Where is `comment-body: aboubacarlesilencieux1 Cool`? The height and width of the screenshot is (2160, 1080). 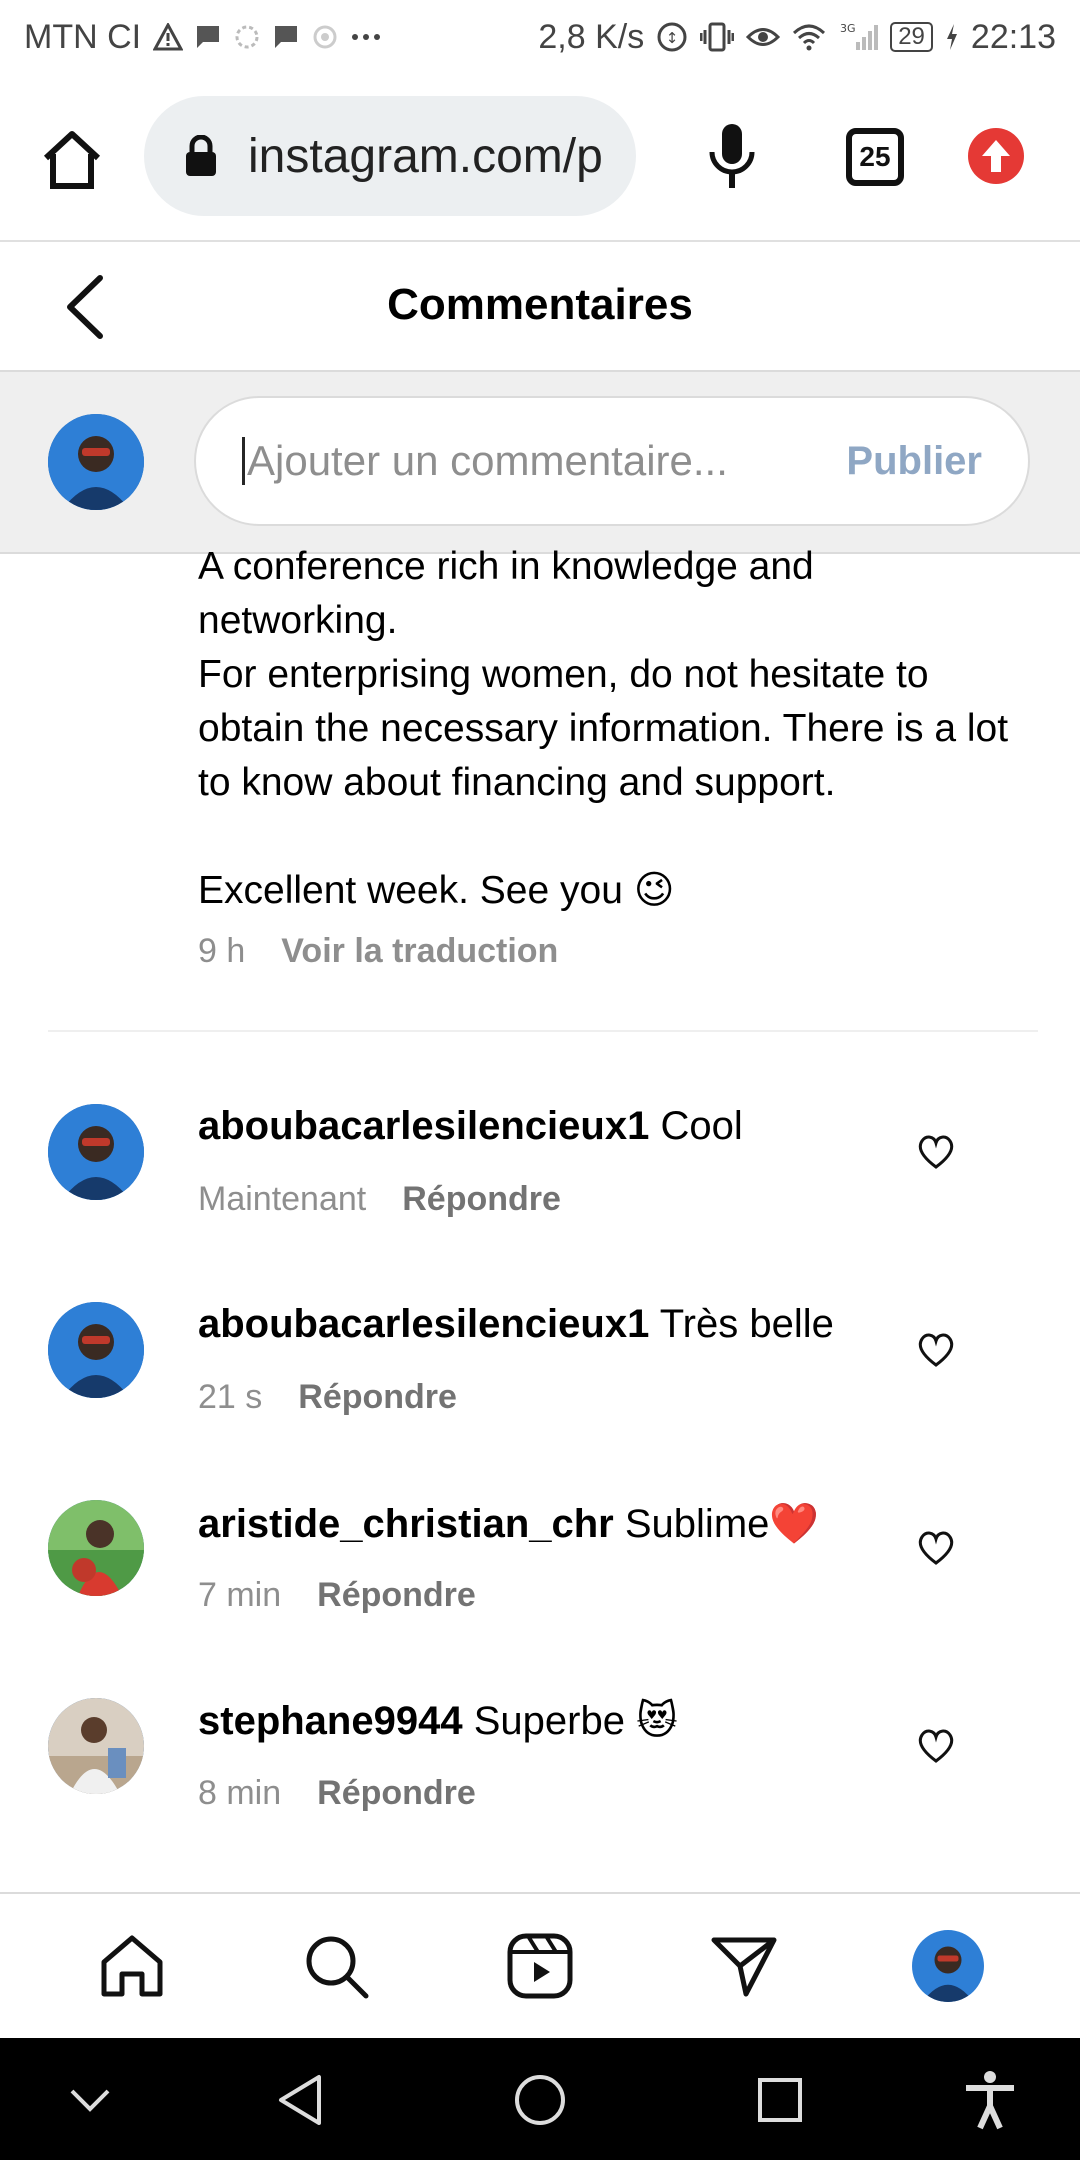 comment-body: aboubacarlesilencieux1 Cool is located at coordinates (559, 1126).